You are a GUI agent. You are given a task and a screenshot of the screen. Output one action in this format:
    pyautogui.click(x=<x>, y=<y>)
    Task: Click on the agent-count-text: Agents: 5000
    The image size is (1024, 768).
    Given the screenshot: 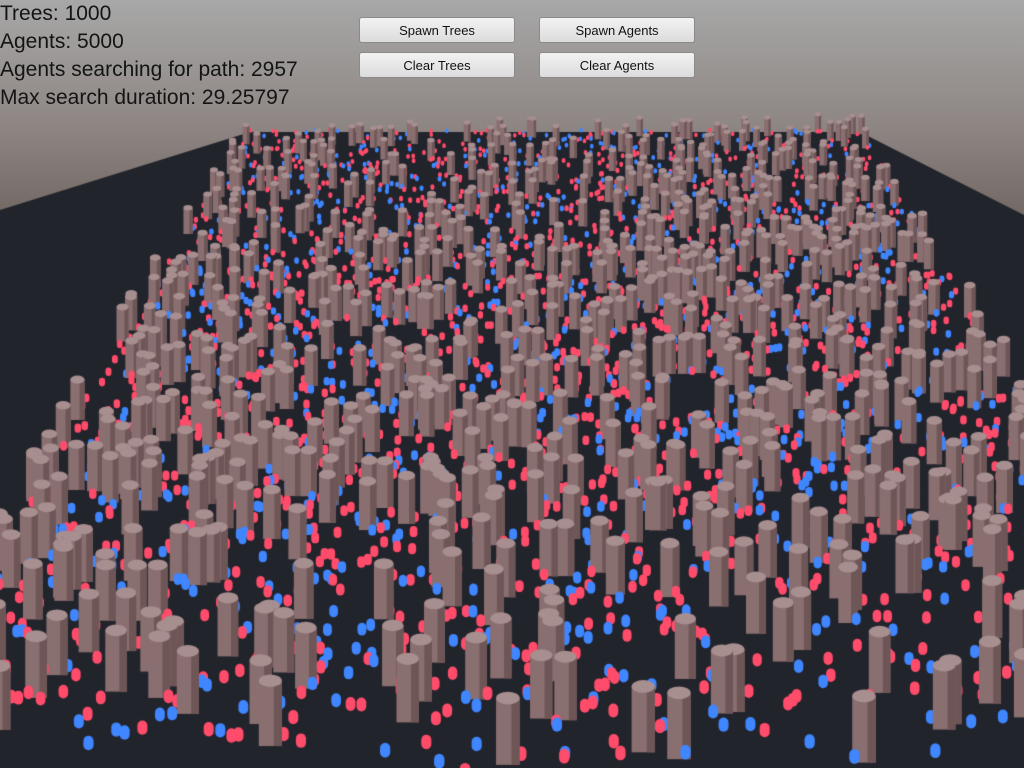 What is the action you would take?
    pyautogui.click(x=62, y=41)
    